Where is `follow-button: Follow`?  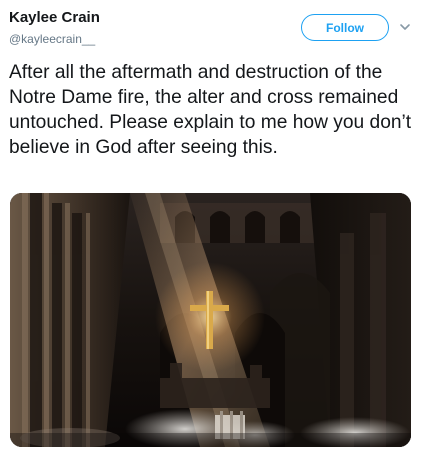 follow-button: Follow is located at coordinates (345, 27).